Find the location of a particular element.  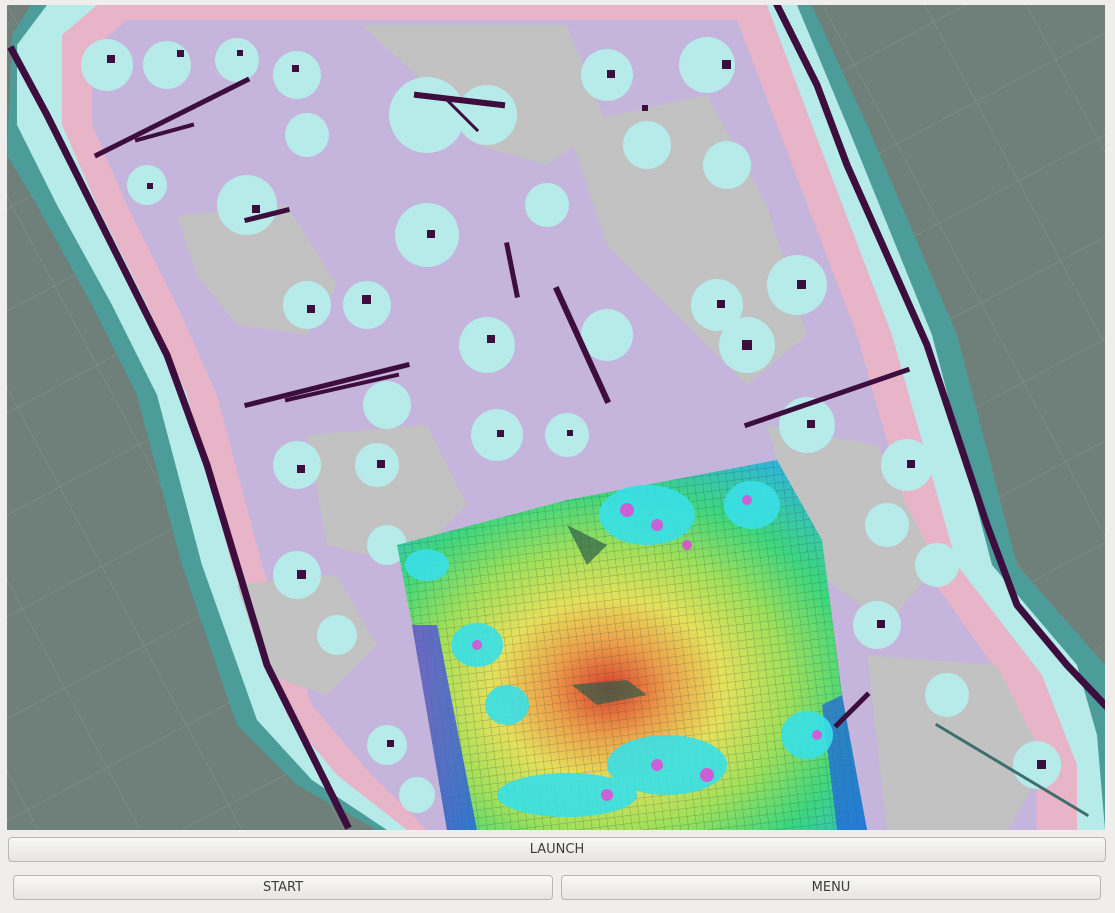

start-button: START is located at coordinates (283, 887).